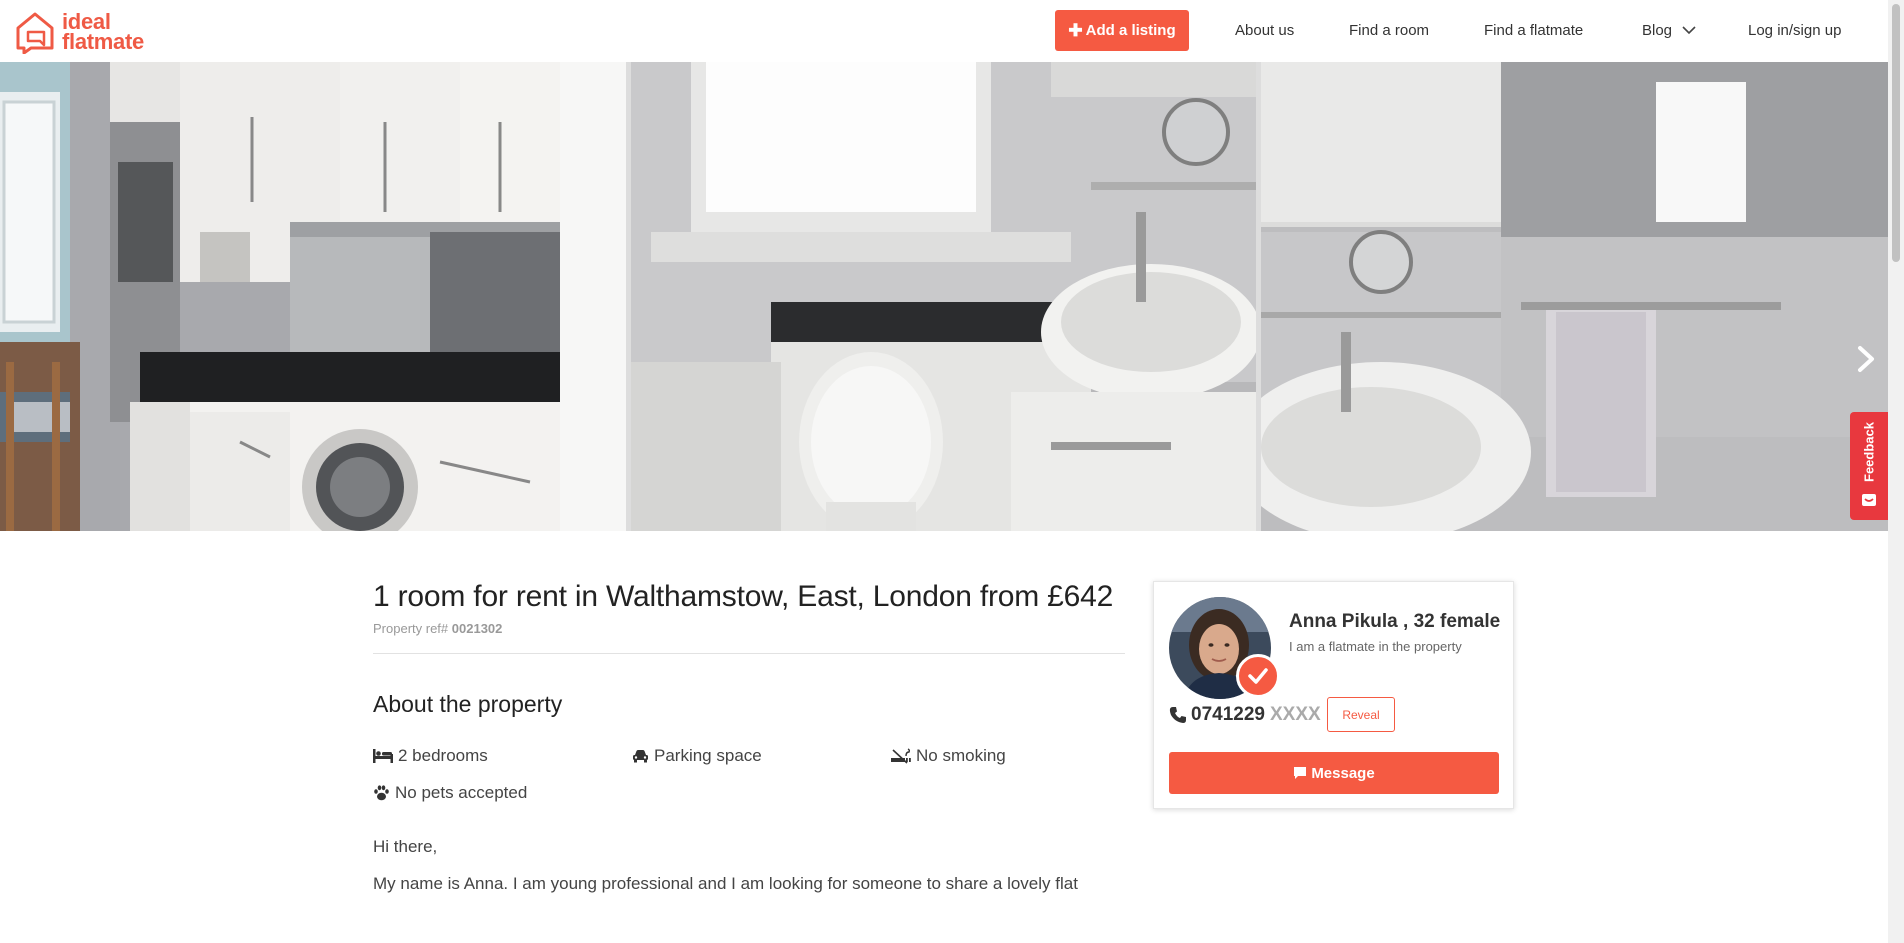 This screenshot has height=943, width=1904. I want to click on nav-login-signup: Log in/sign up, so click(1794, 30).